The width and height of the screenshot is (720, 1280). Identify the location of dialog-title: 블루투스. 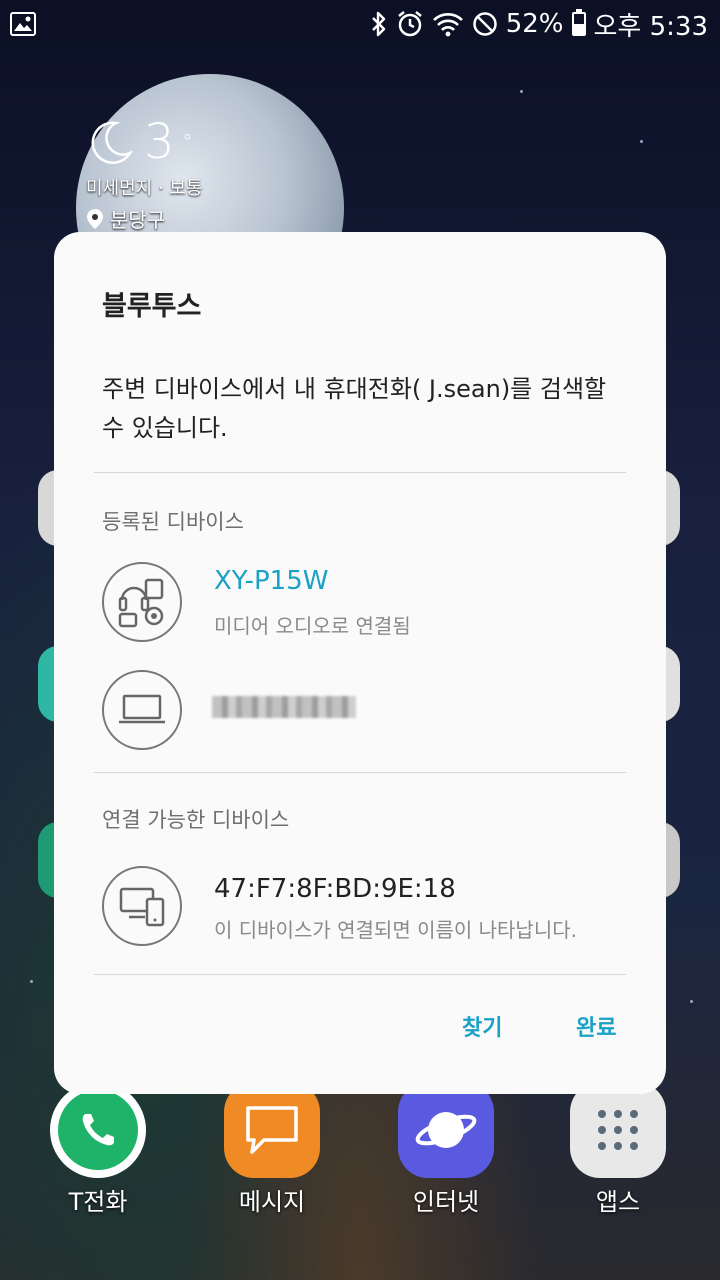
(152, 306).